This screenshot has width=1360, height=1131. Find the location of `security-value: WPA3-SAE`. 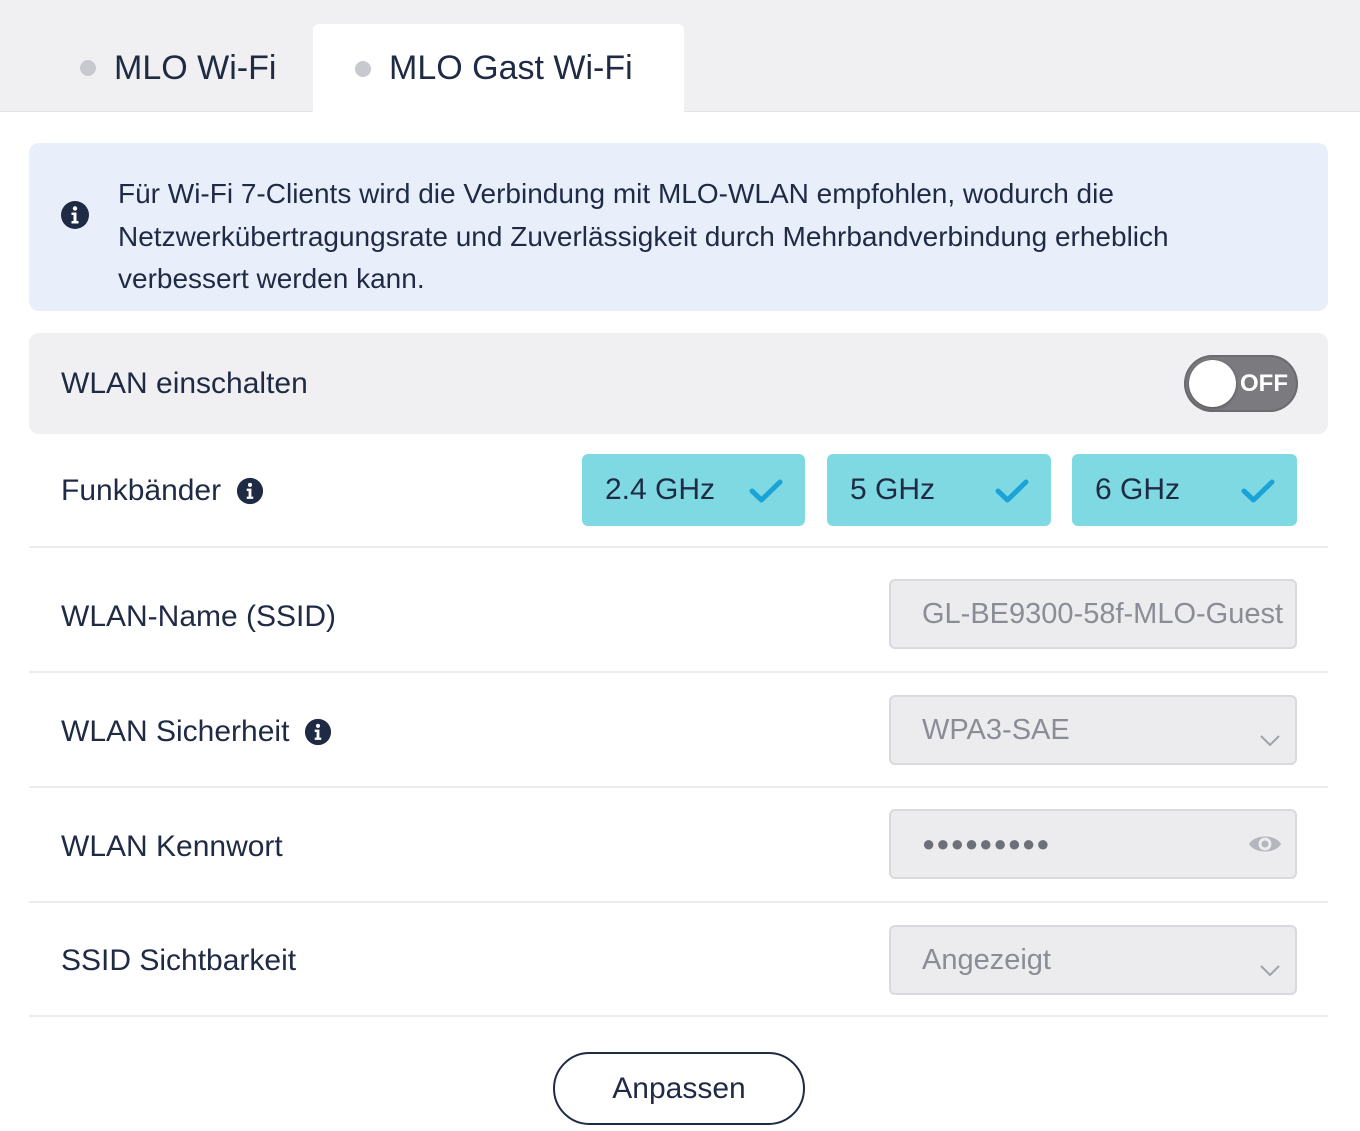

security-value: WPA3-SAE is located at coordinates (996, 729).